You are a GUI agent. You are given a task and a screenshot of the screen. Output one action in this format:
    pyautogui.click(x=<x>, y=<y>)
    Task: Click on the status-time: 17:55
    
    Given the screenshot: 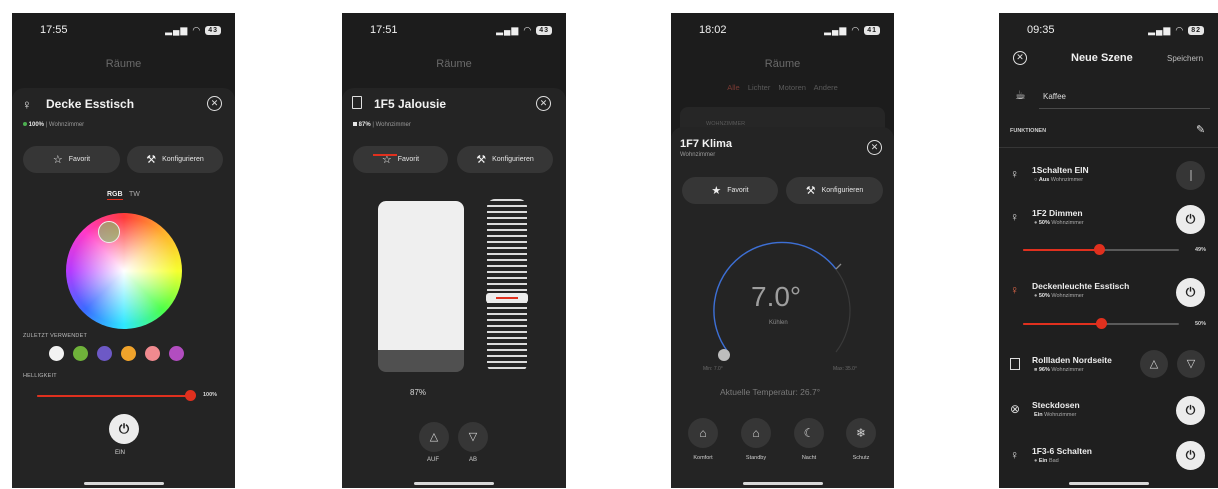 What is the action you would take?
    pyautogui.click(x=54, y=30)
    